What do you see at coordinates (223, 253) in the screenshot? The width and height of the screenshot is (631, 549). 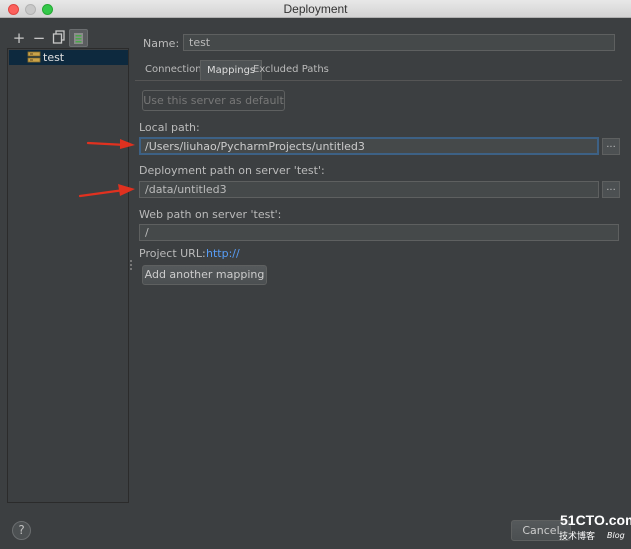 I see `project-url-link: http://` at bounding box center [223, 253].